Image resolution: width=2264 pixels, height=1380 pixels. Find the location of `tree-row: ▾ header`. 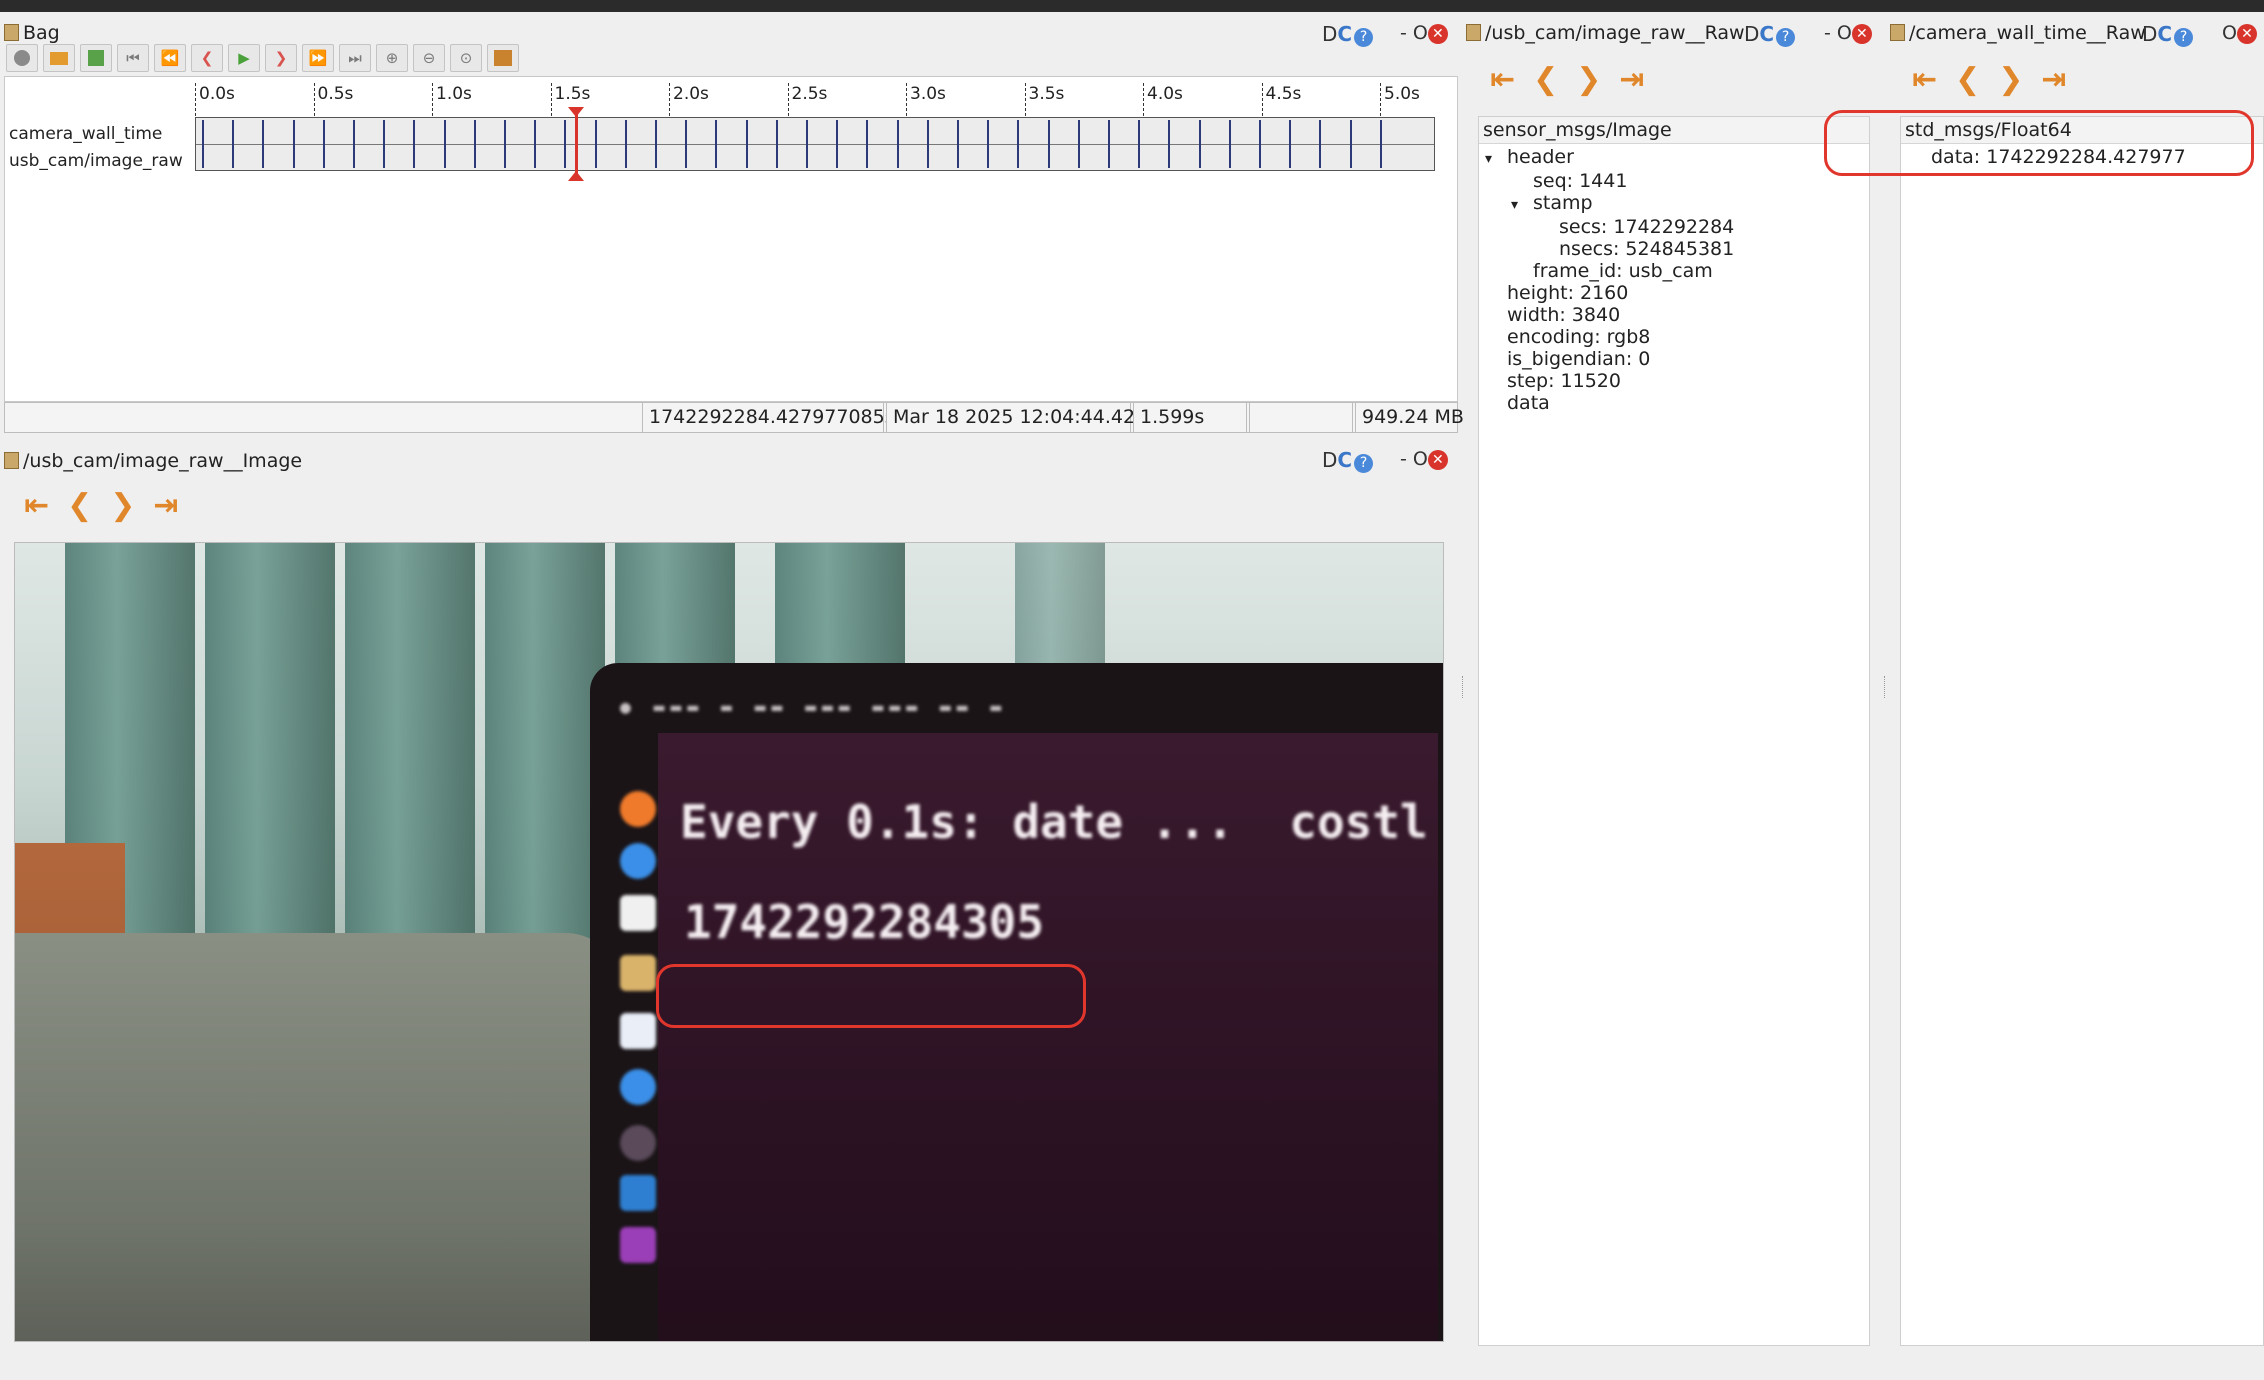

tree-row: ▾ header is located at coordinates (1674, 158).